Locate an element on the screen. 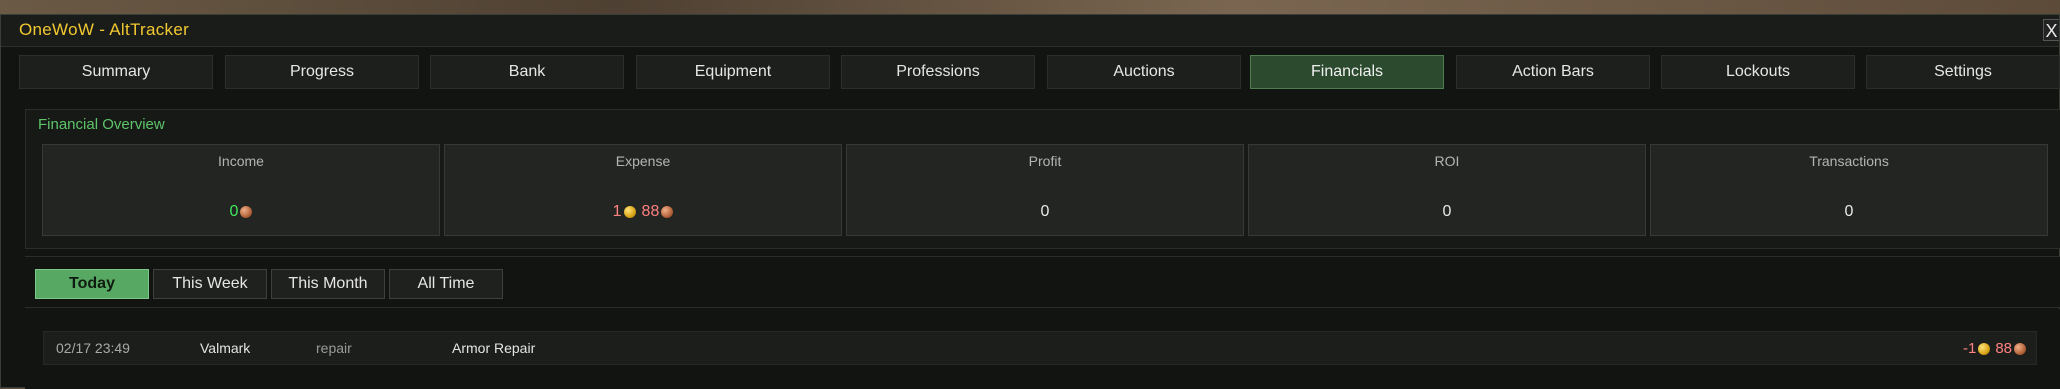 The image size is (2060, 389). stat-roi: ROI 0 is located at coordinates (1447, 190).